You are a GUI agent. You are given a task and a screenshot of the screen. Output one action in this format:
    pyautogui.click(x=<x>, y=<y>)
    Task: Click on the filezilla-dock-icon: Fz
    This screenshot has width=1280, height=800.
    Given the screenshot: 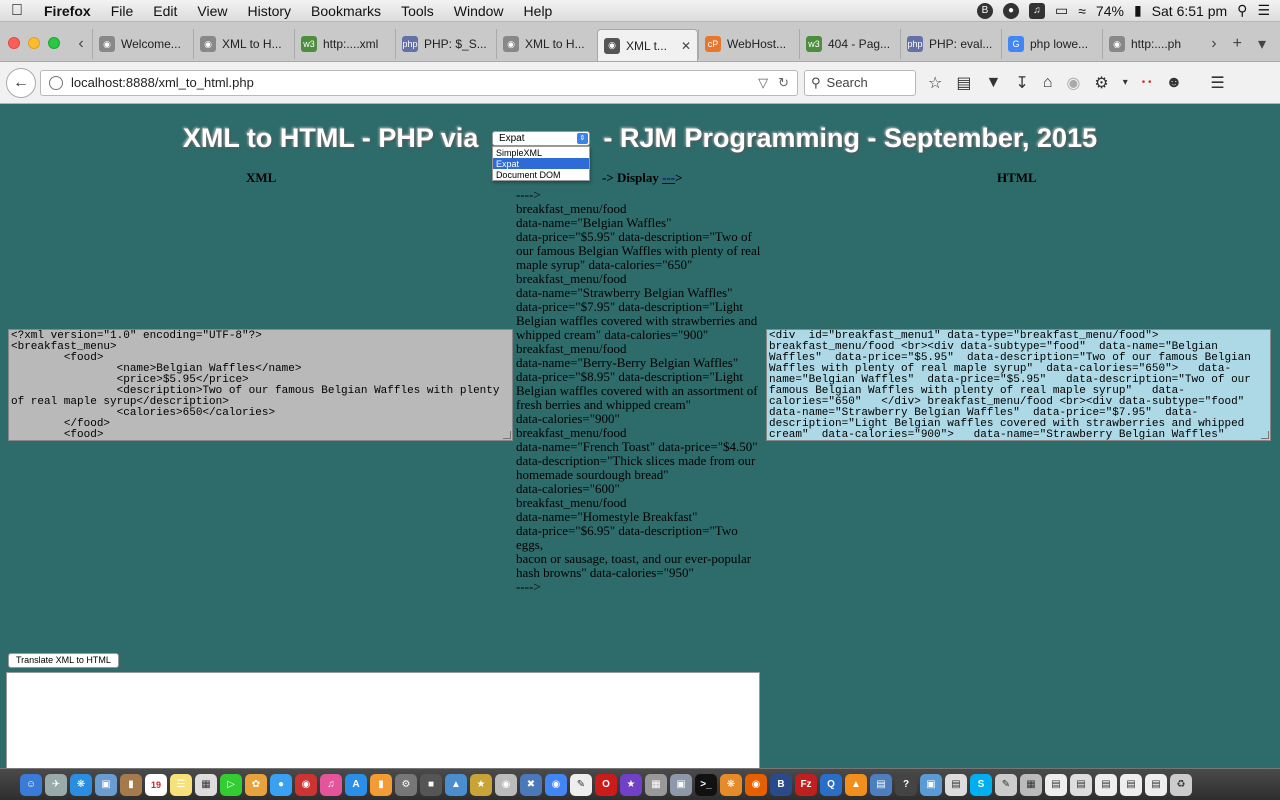 What is the action you would take?
    pyautogui.click(x=806, y=784)
    